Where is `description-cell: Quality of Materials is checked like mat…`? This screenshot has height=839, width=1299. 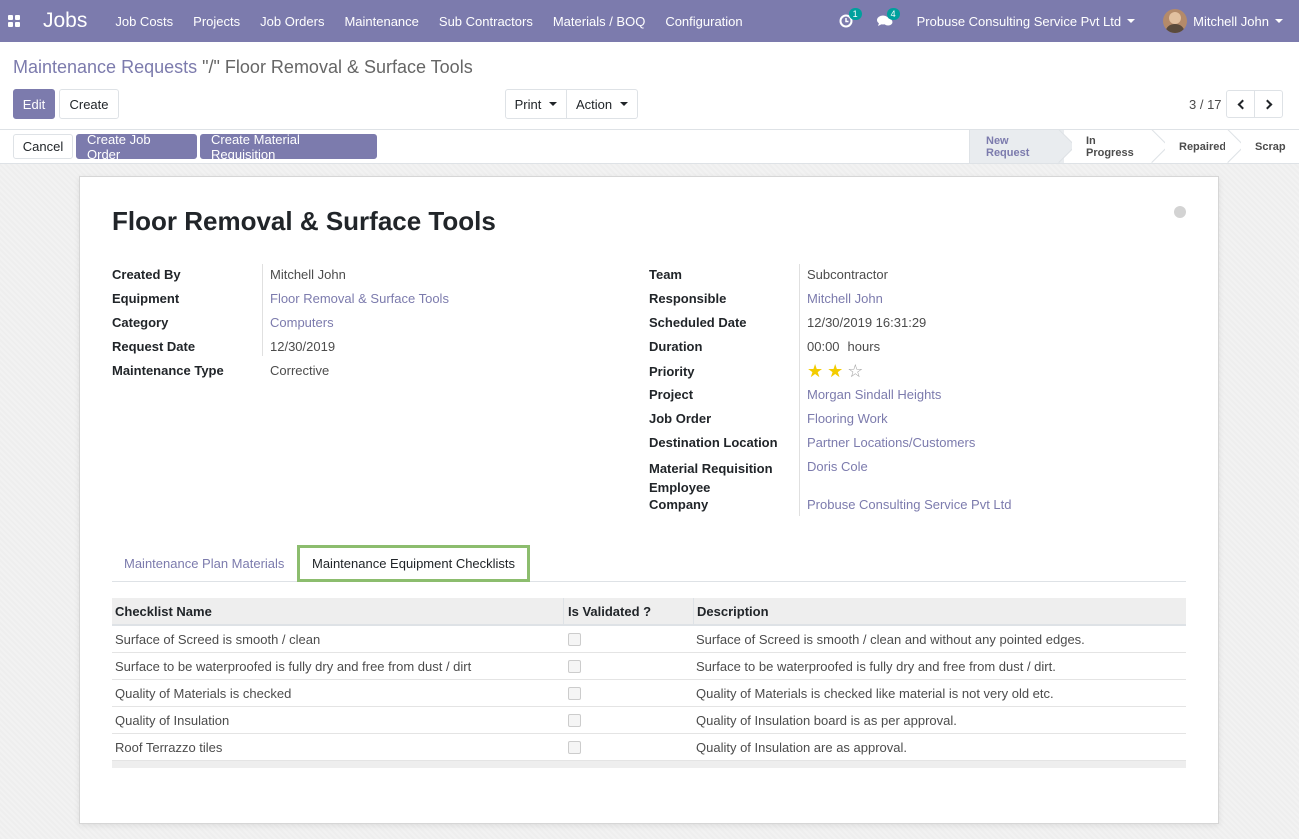 description-cell: Quality of Materials is checked like mat… is located at coordinates (875, 693).